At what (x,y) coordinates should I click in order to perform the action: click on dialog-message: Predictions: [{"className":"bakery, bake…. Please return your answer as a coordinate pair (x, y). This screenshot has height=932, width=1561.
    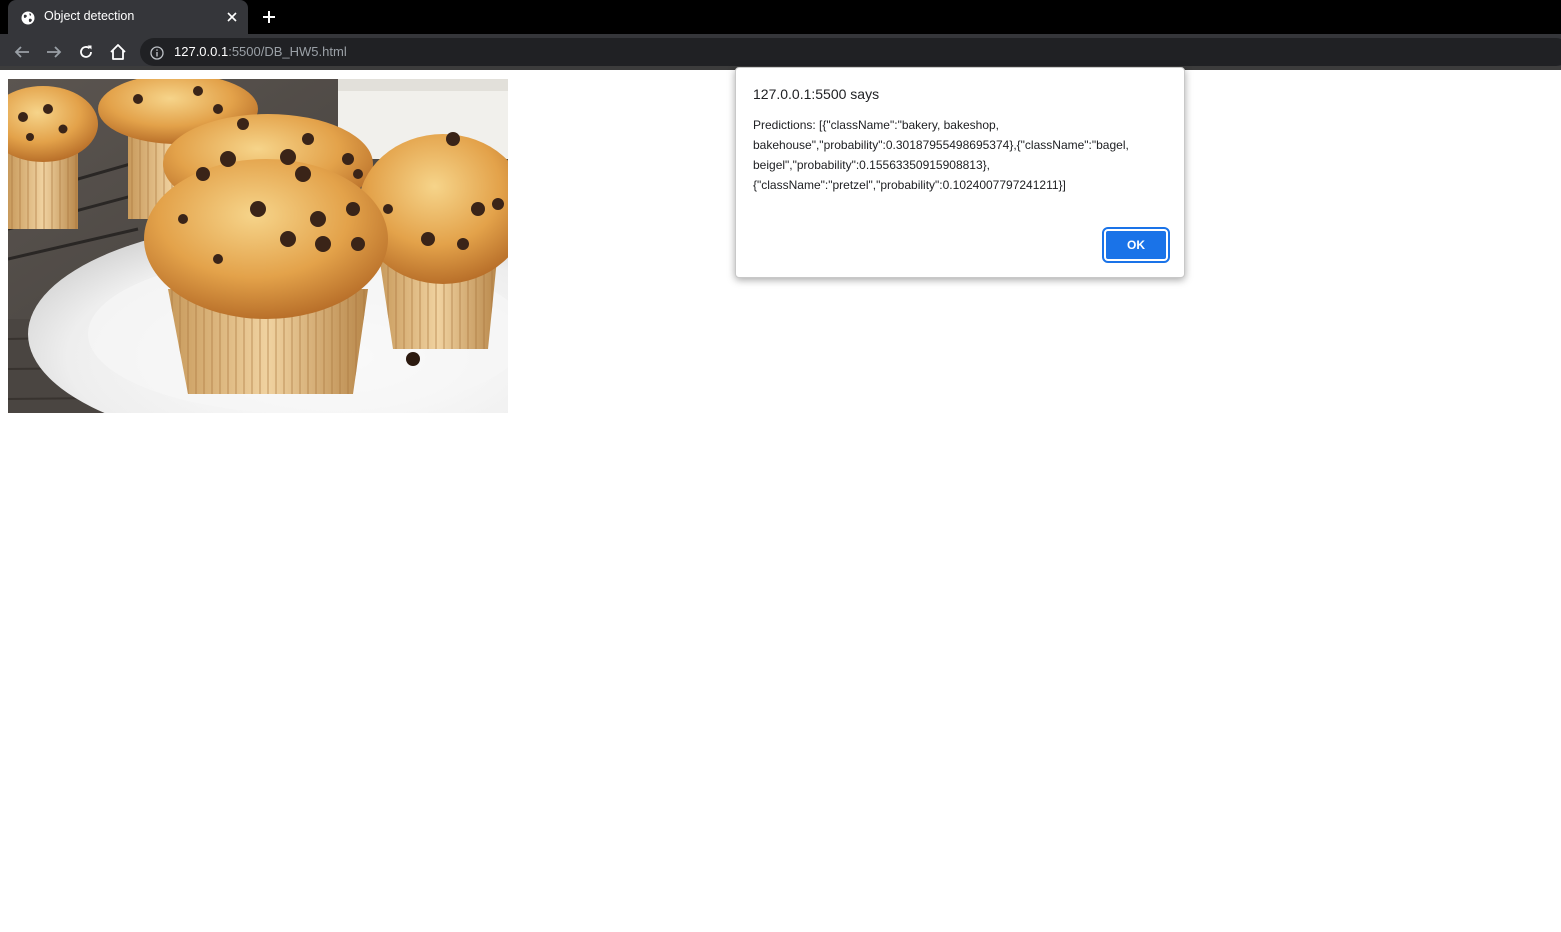
    Looking at the image, I should click on (941, 155).